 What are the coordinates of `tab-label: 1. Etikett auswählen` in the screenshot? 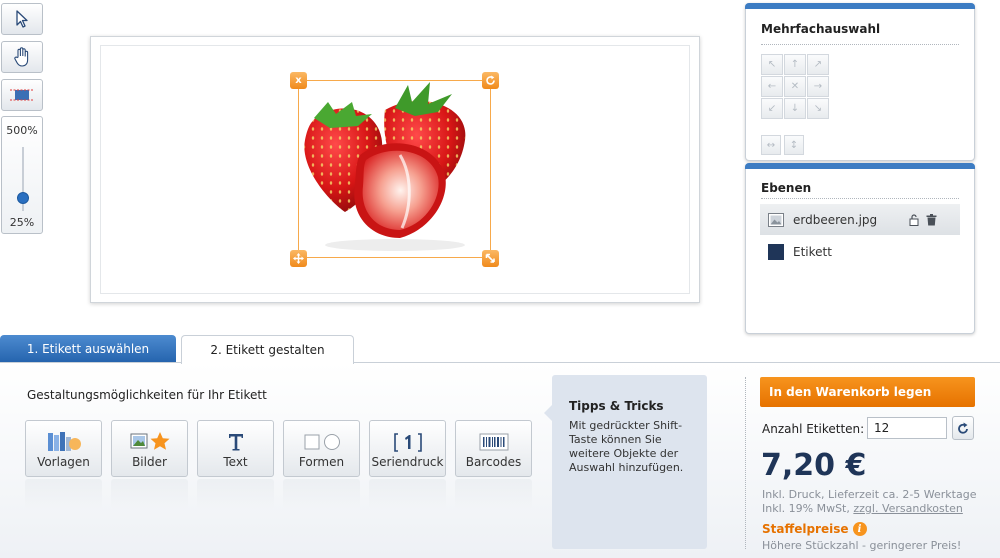 It's located at (88, 349).